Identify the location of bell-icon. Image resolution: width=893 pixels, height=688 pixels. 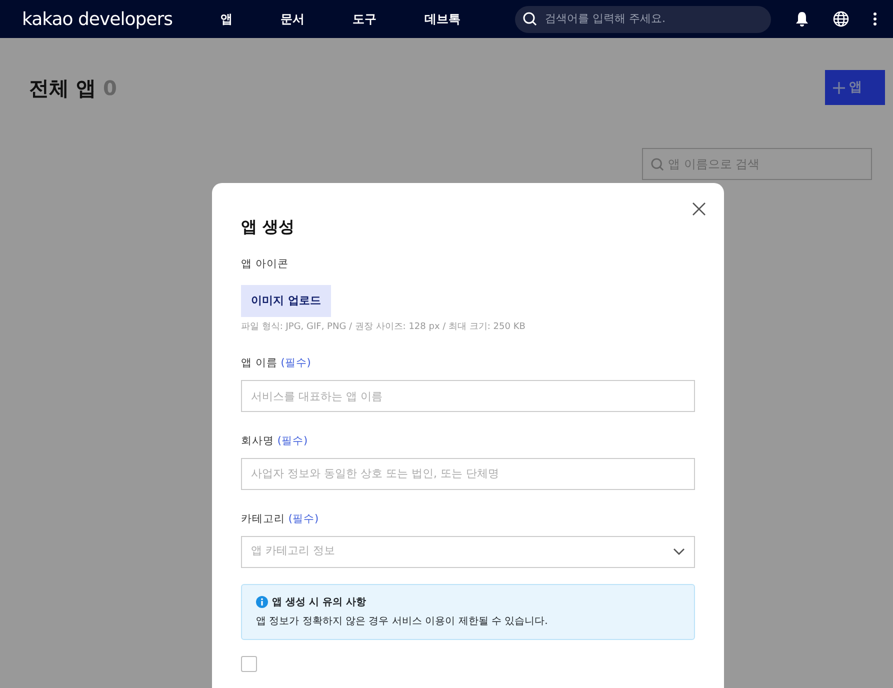
(802, 19).